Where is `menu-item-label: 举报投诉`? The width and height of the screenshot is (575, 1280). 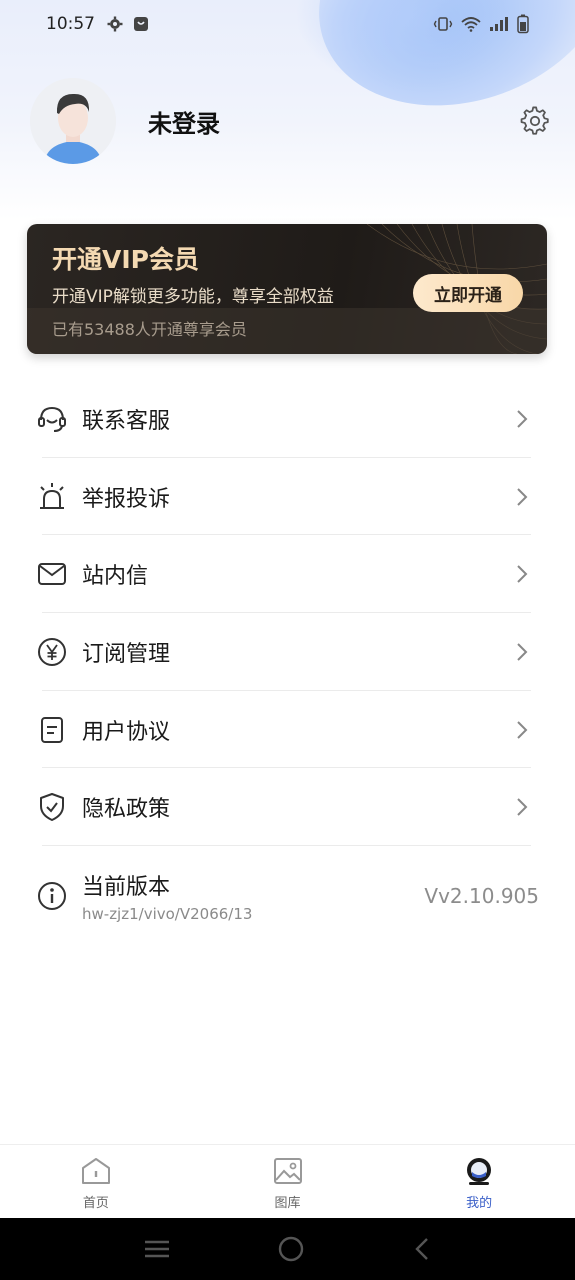 menu-item-label: 举报投诉 is located at coordinates (126, 499).